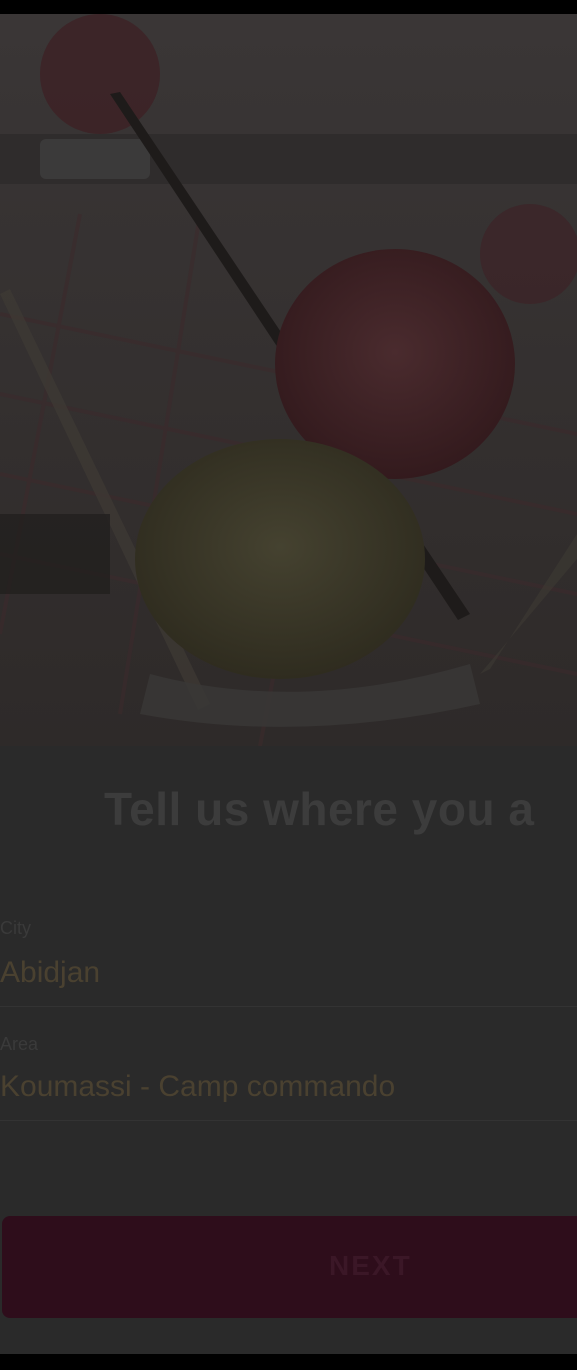  I want to click on city-field: Abidjan, so click(50, 973).